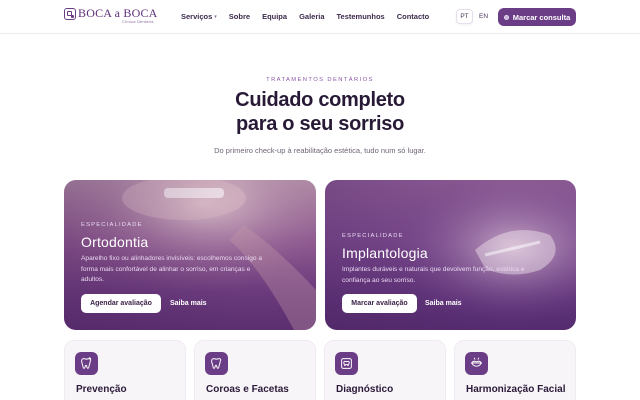  What do you see at coordinates (483, 16) in the screenshot?
I see `lang-en-button: EN` at bounding box center [483, 16].